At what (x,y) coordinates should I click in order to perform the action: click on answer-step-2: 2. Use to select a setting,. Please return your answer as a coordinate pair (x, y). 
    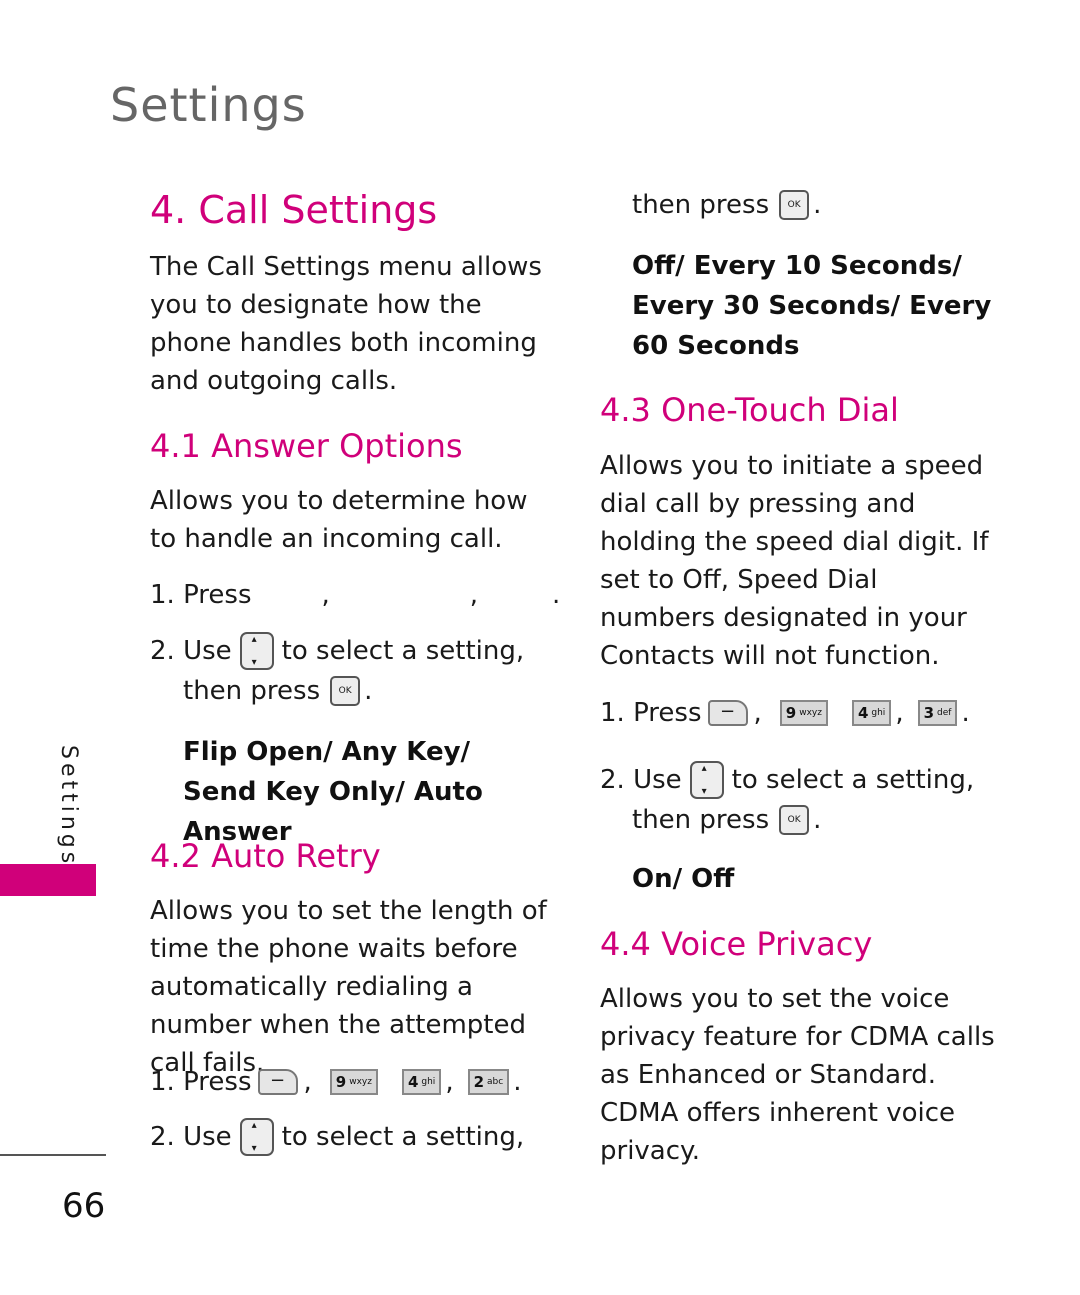
    Looking at the image, I should click on (337, 651).